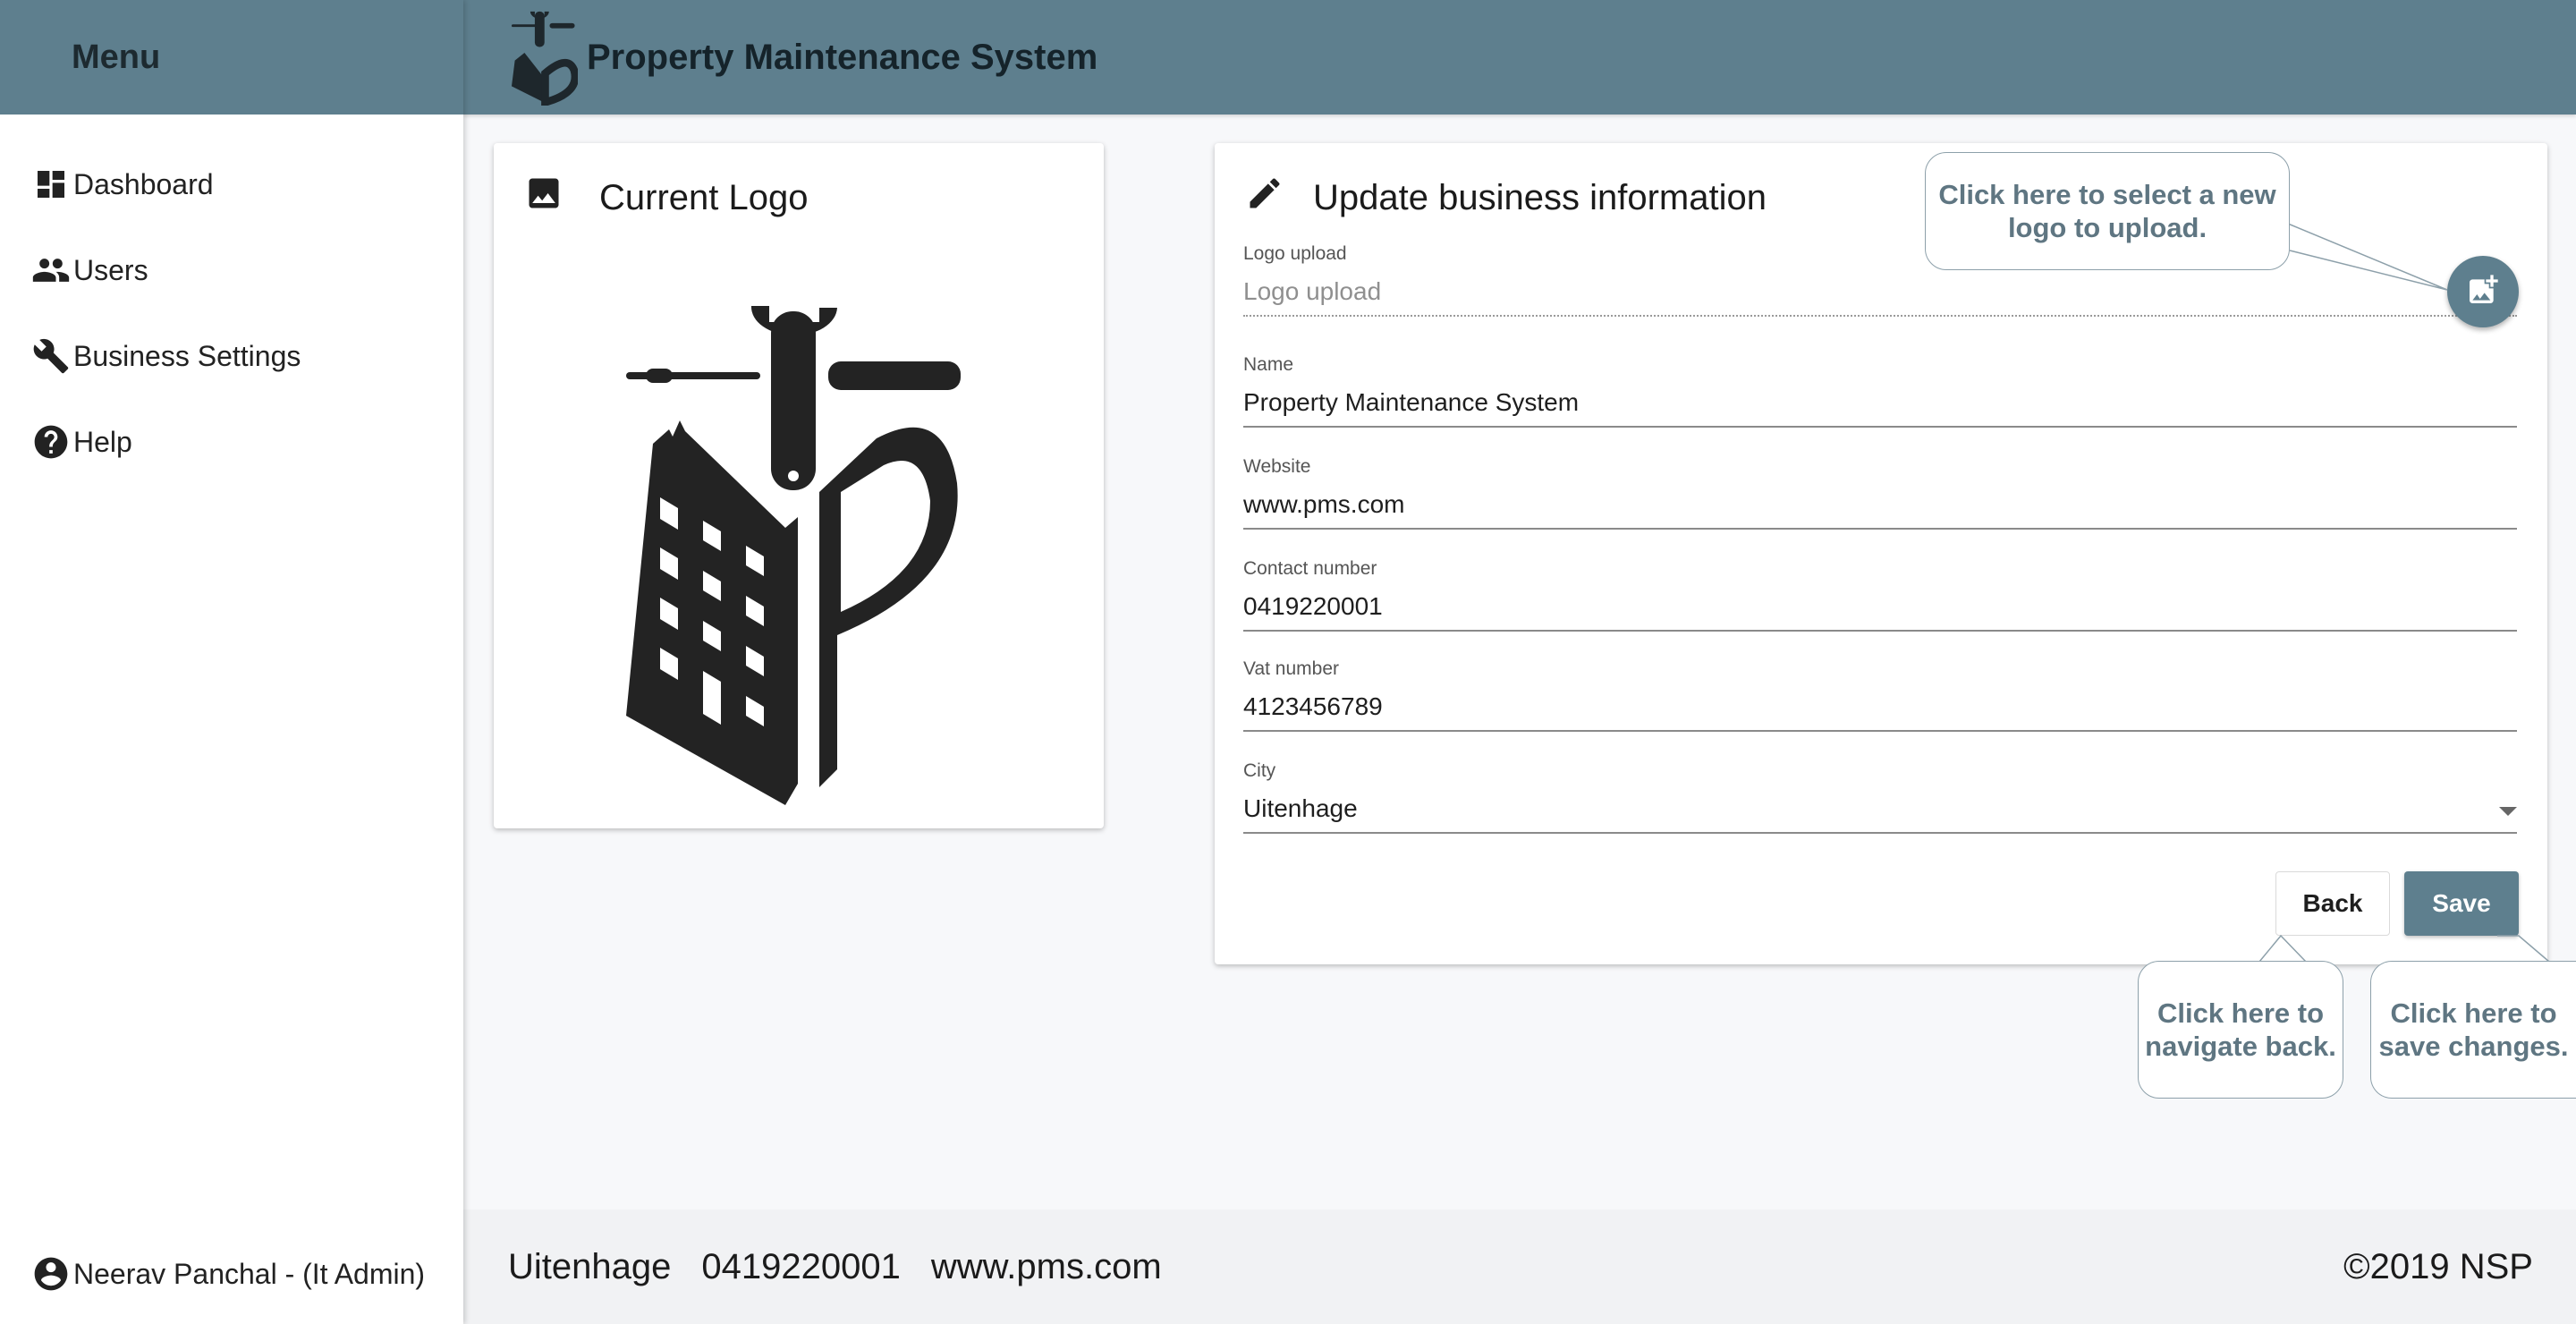 The image size is (2576, 1324). Describe the element at coordinates (231, 58) in the screenshot. I see `sidebar-header: Menu` at that location.